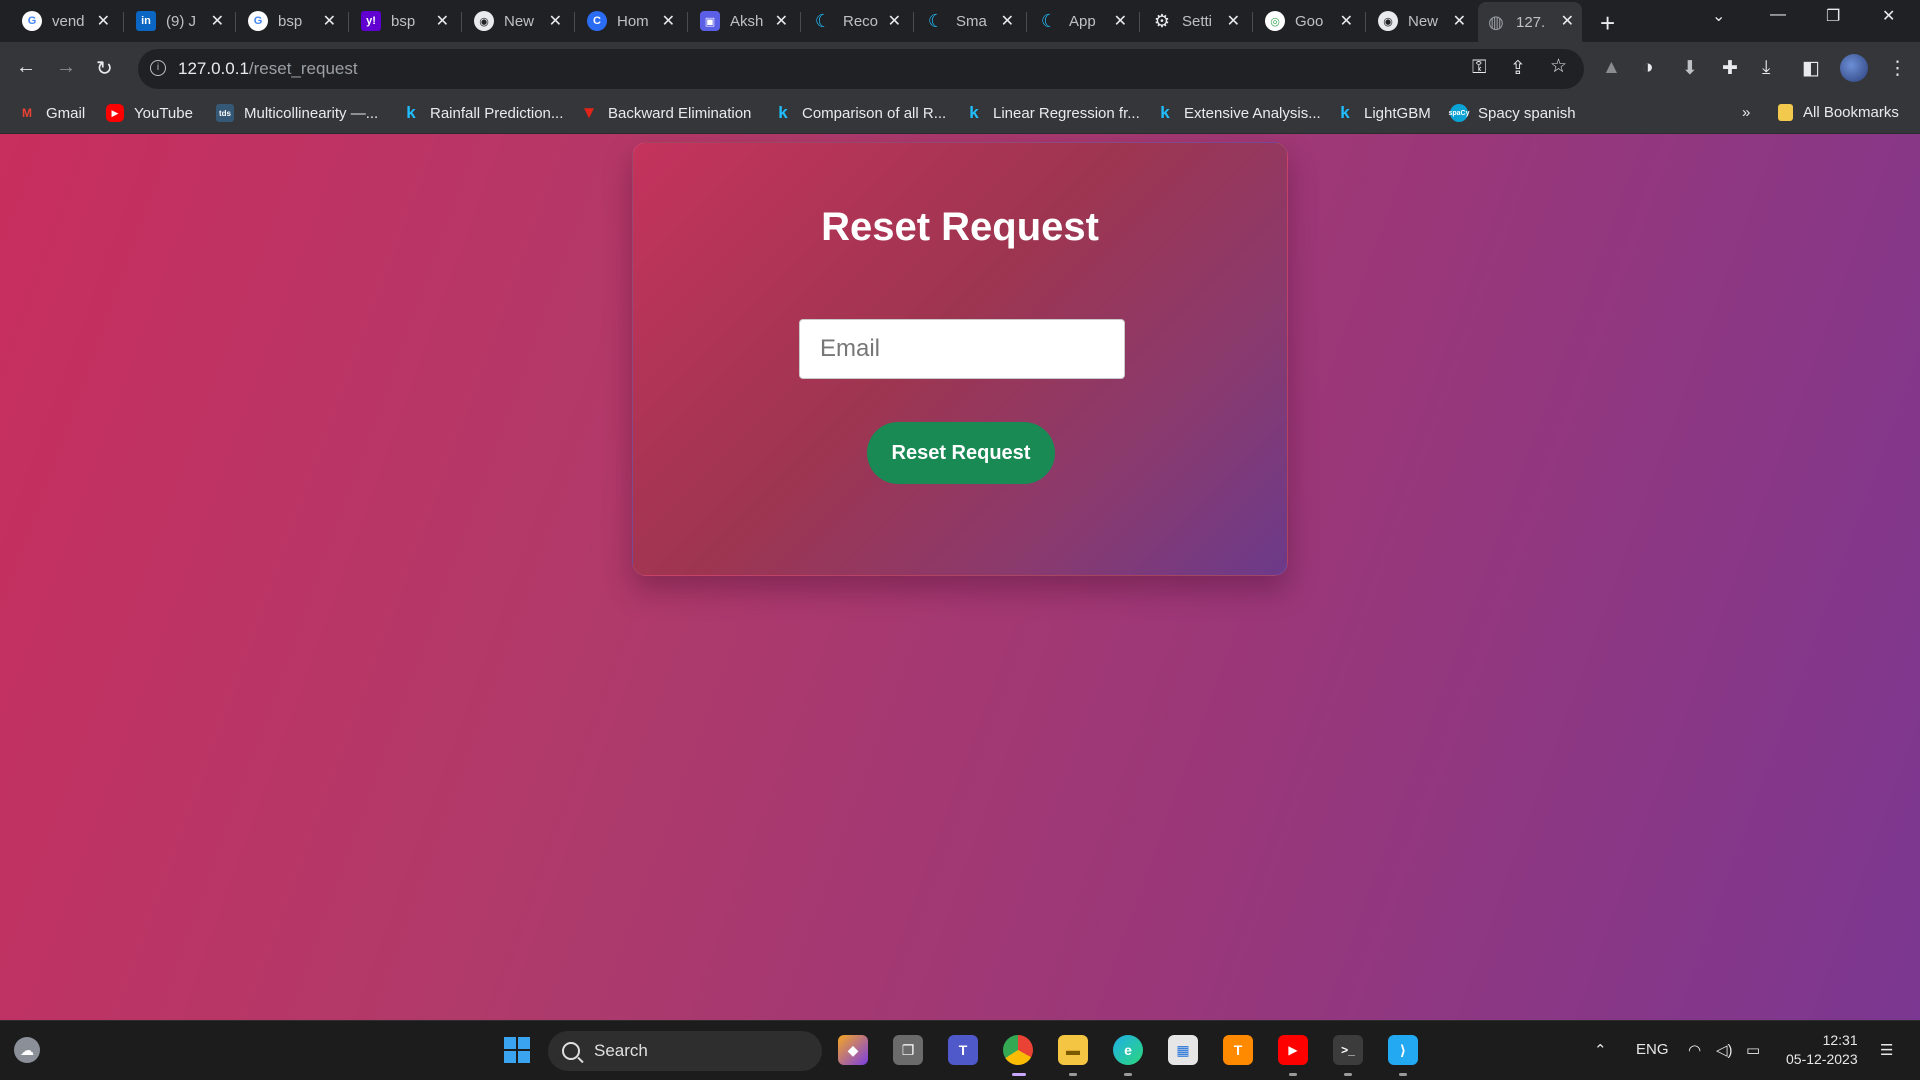 Image resolution: width=1920 pixels, height=1080 pixels. Describe the element at coordinates (1690, 68) in the screenshot. I see `extension-icon: ⬇` at that location.